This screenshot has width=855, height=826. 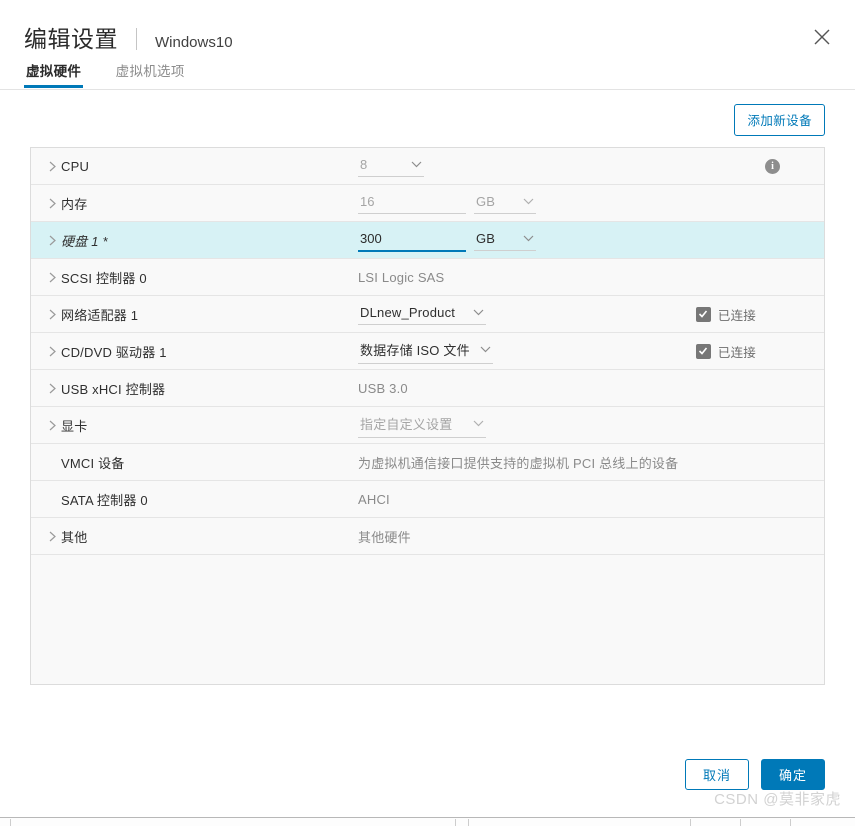 What do you see at coordinates (427, 536) in the screenshot?
I see `table-row: 其他 其他硬件` at bounding box center [427, 536].